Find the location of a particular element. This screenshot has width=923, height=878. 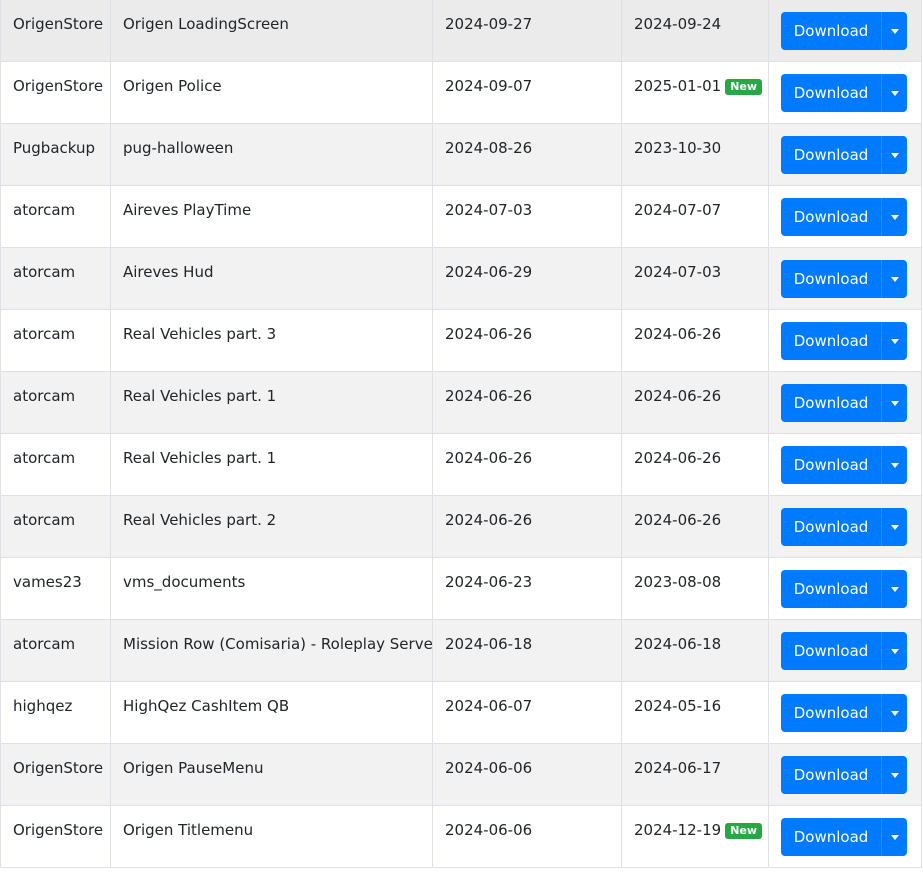

expiry-date-cell: 2024-07-03 is located at coordinates (695, 278).